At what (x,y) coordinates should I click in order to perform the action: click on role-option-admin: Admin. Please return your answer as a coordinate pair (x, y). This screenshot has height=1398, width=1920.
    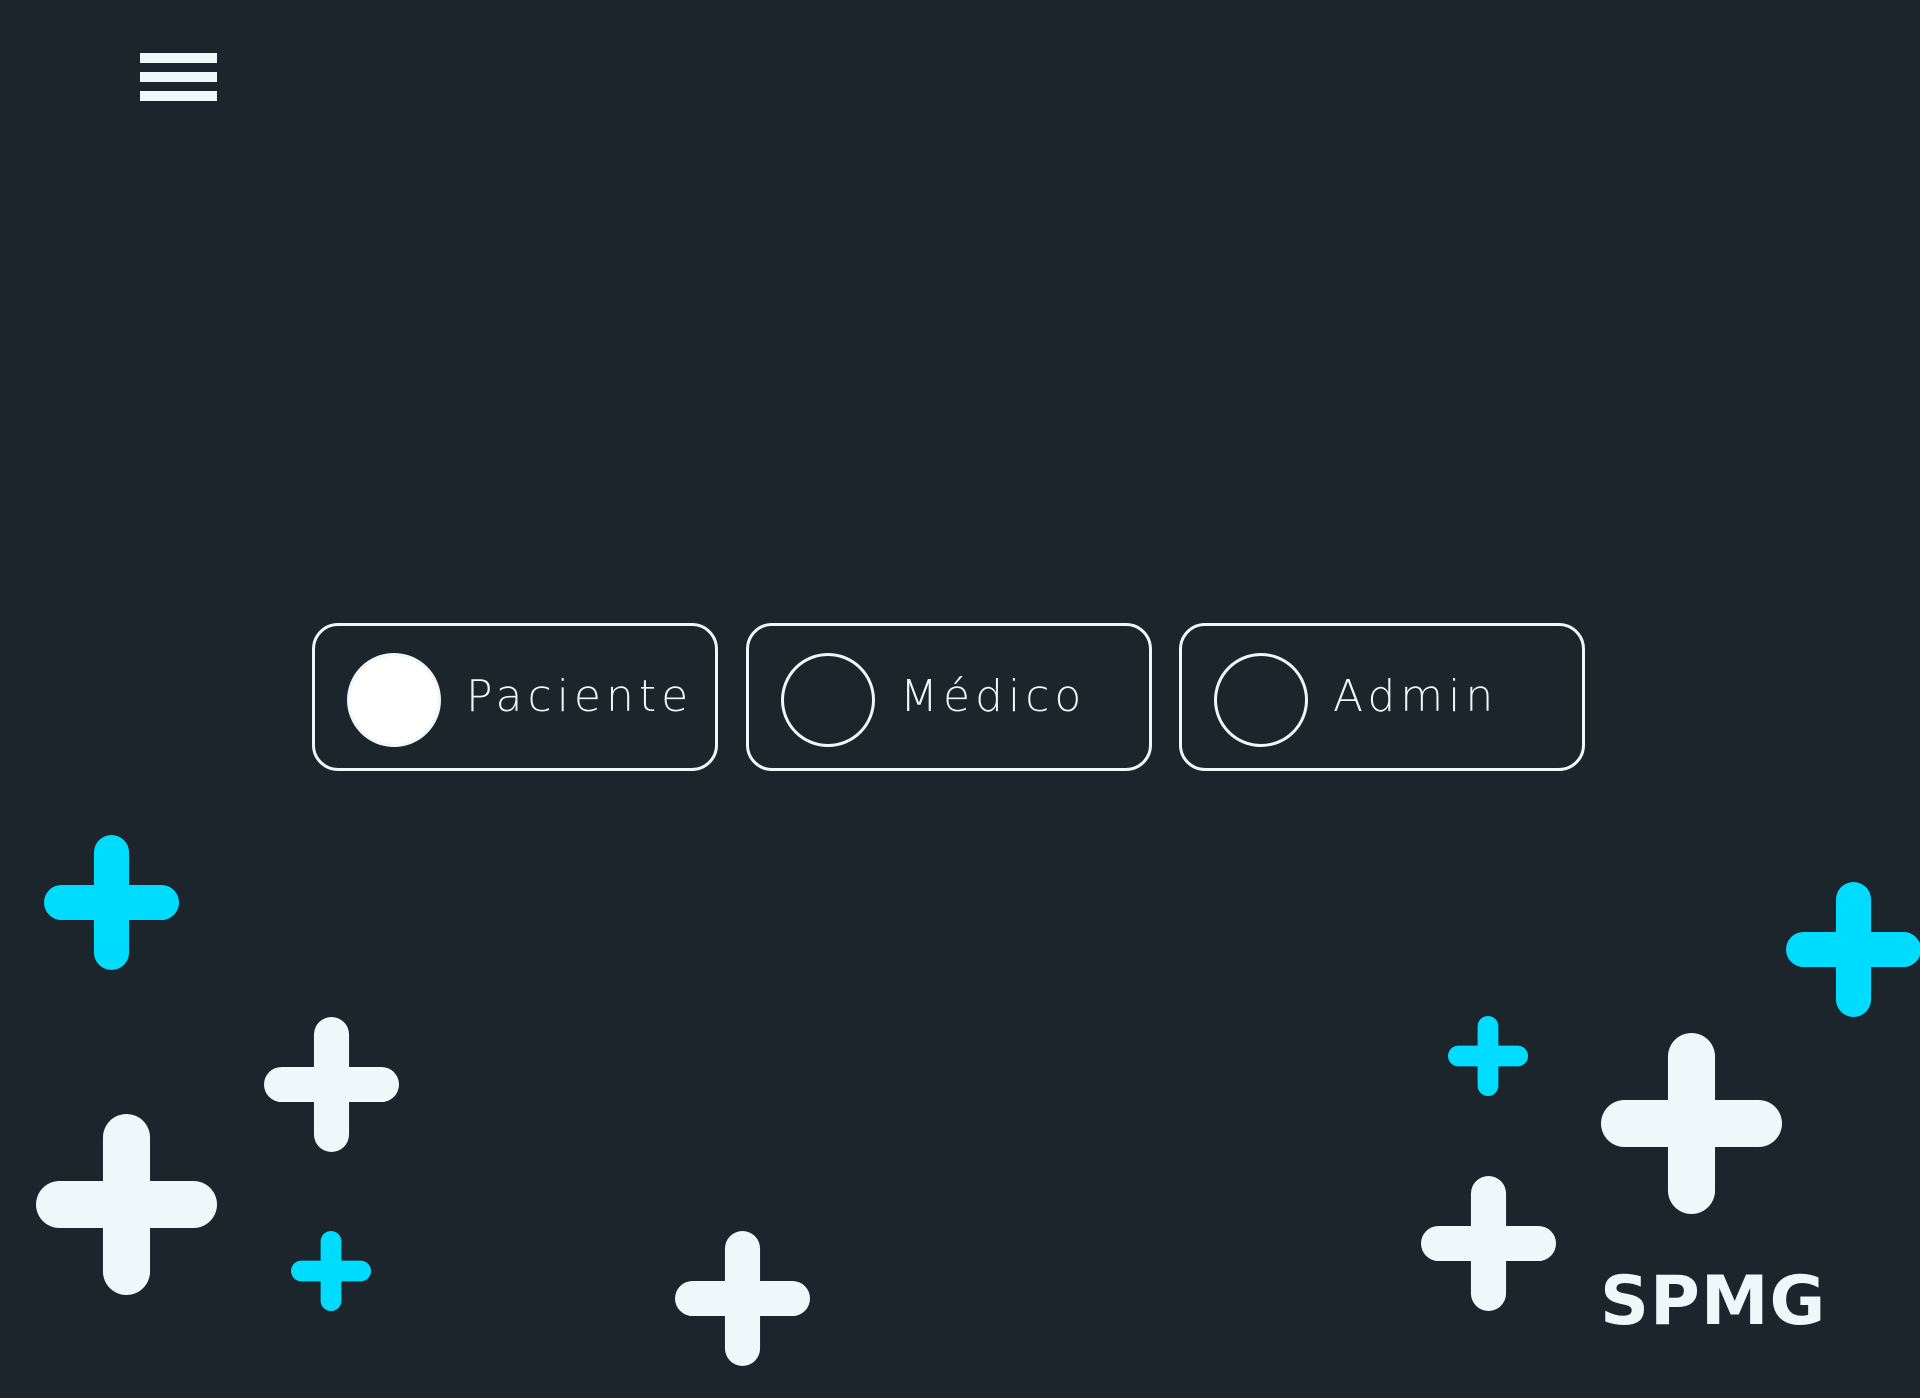
    Looking at the image, I should click on (1382, 697).